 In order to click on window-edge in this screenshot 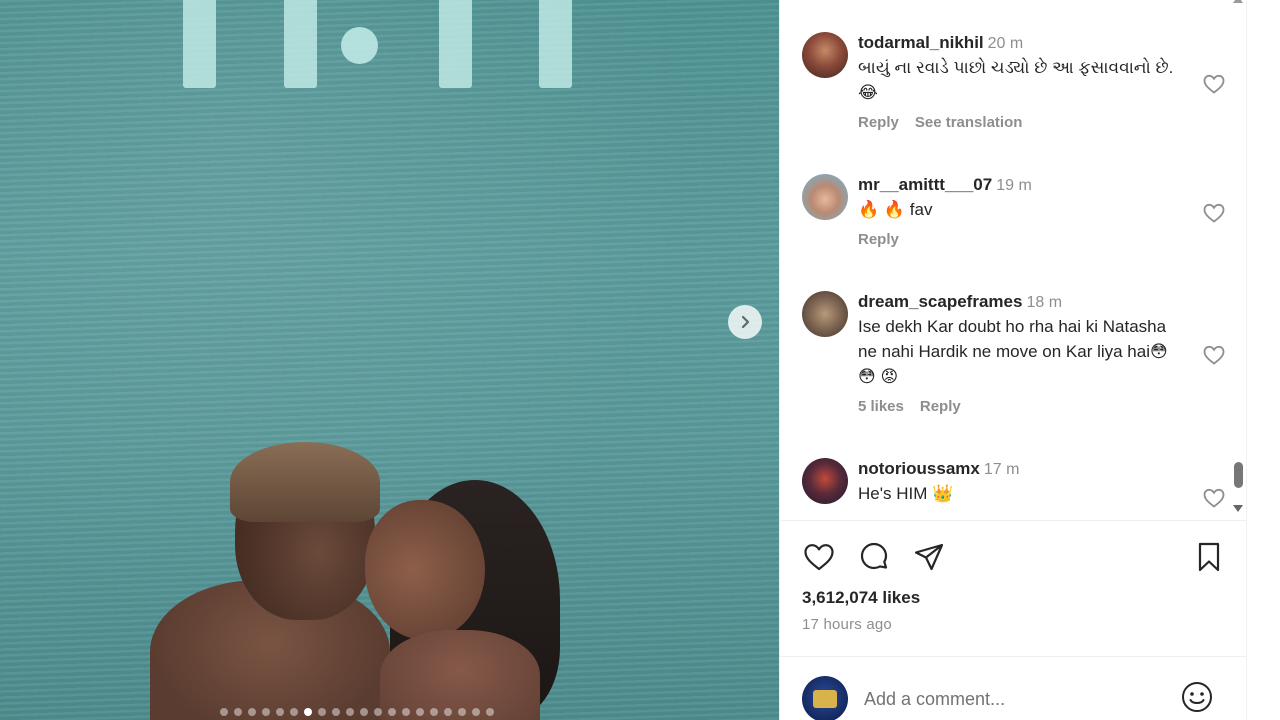, I will do `click(1263, 360)`.